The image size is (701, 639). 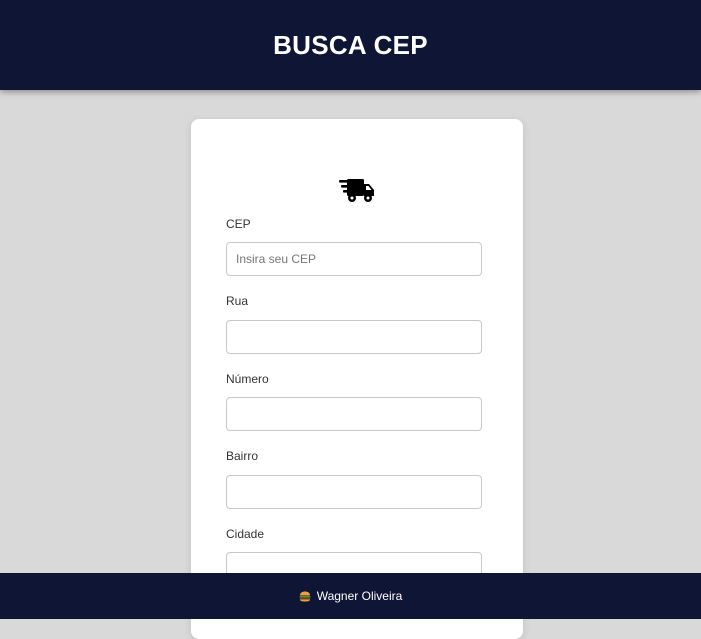 What do you see at coordinates (237, 301) in the screenshot?
I see `rua-label: Rua` at bounding box center [237, 301].